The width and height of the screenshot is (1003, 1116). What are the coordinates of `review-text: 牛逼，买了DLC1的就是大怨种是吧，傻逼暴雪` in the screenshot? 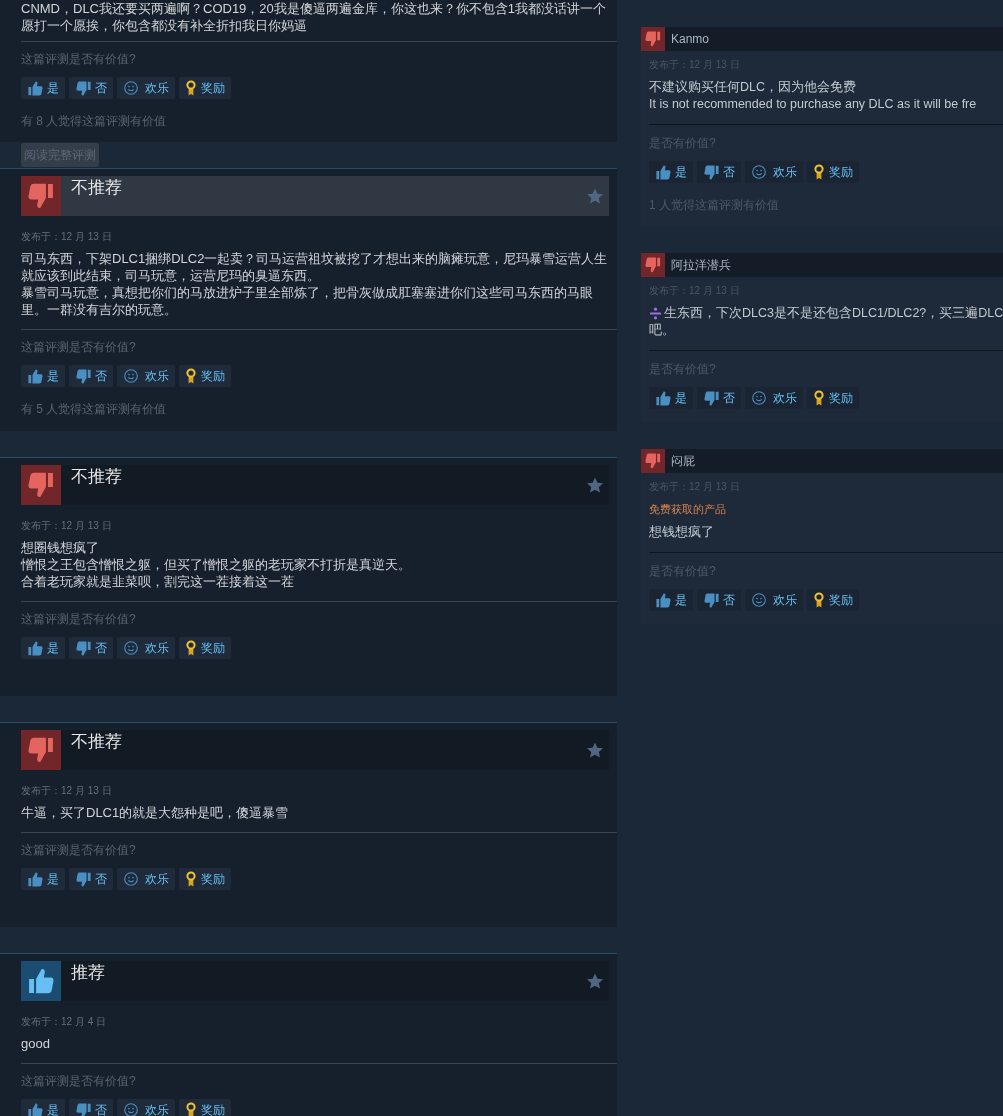 It's located at (155, 812).